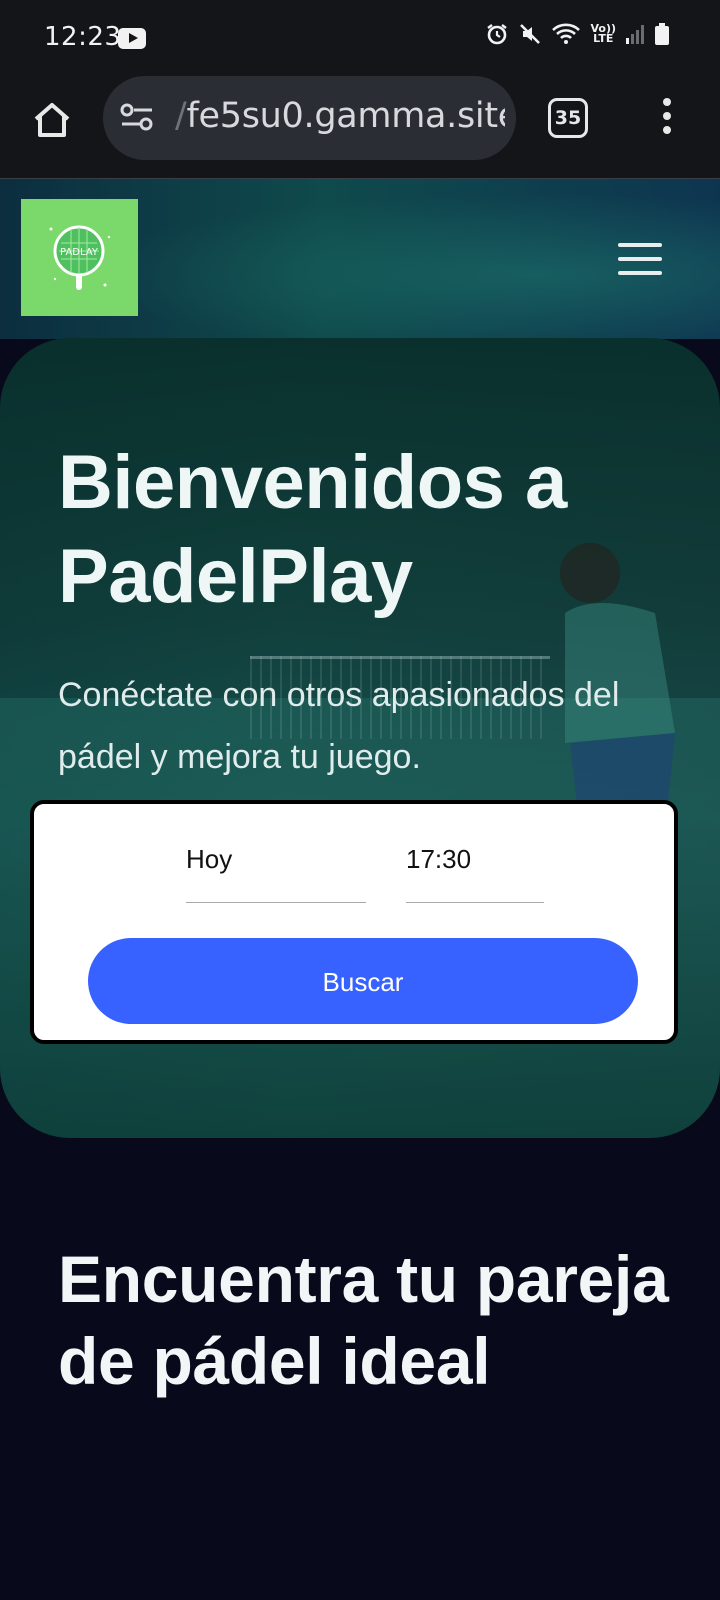 The height and width of the screenshot is (1600, 720). What do you see at coordinates (360, 38) in the screenshot?
I see `status-bar: 12:23 Vo)) LTE` at bounding box center [360, 38].